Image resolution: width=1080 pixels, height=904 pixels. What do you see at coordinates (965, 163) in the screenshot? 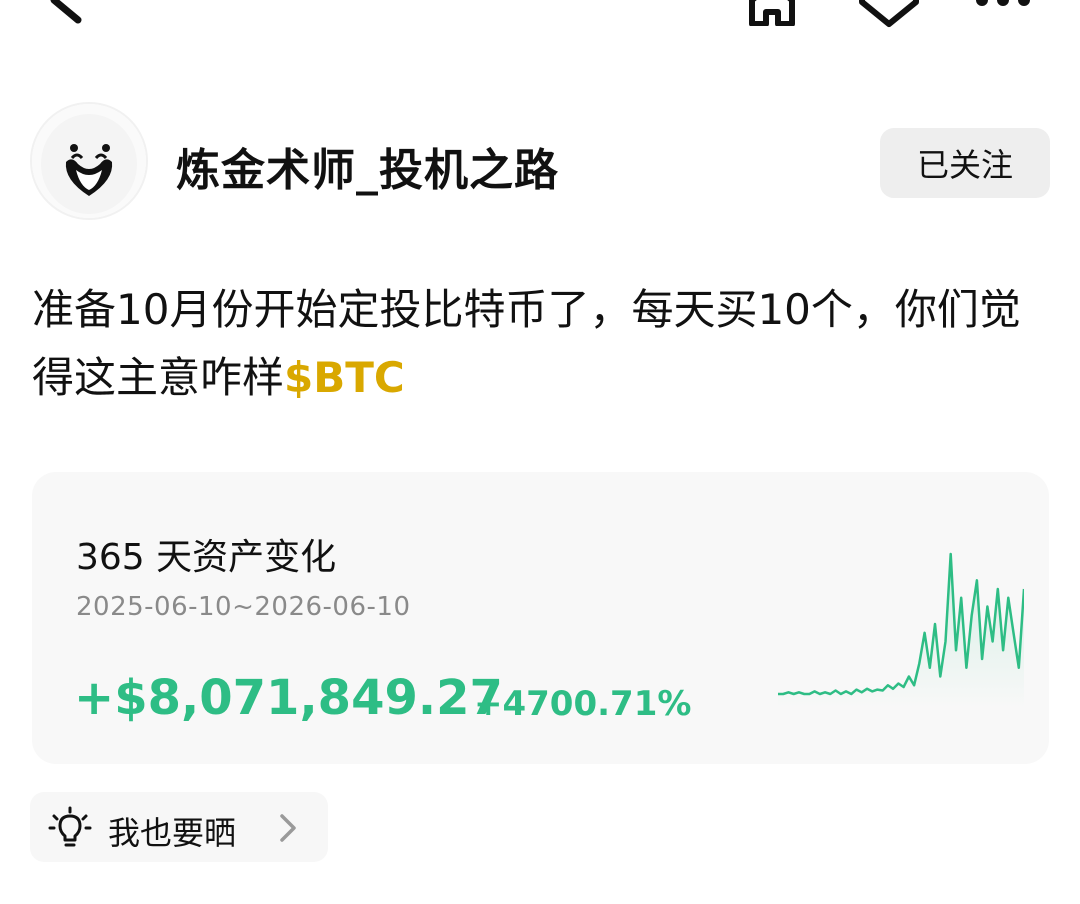
I see `following-button: 已关注` at bounding box center [965, 163].